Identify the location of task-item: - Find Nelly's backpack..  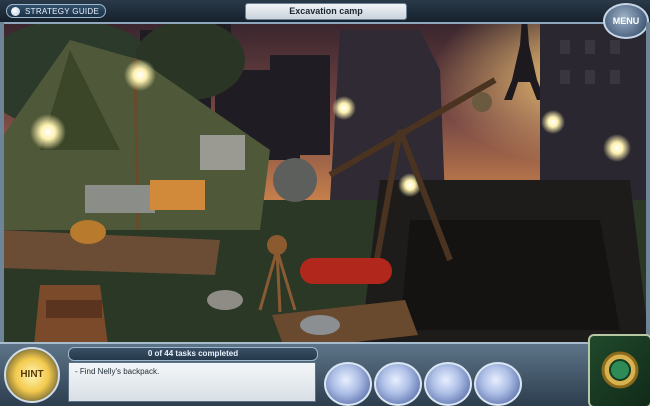
(117, 371).